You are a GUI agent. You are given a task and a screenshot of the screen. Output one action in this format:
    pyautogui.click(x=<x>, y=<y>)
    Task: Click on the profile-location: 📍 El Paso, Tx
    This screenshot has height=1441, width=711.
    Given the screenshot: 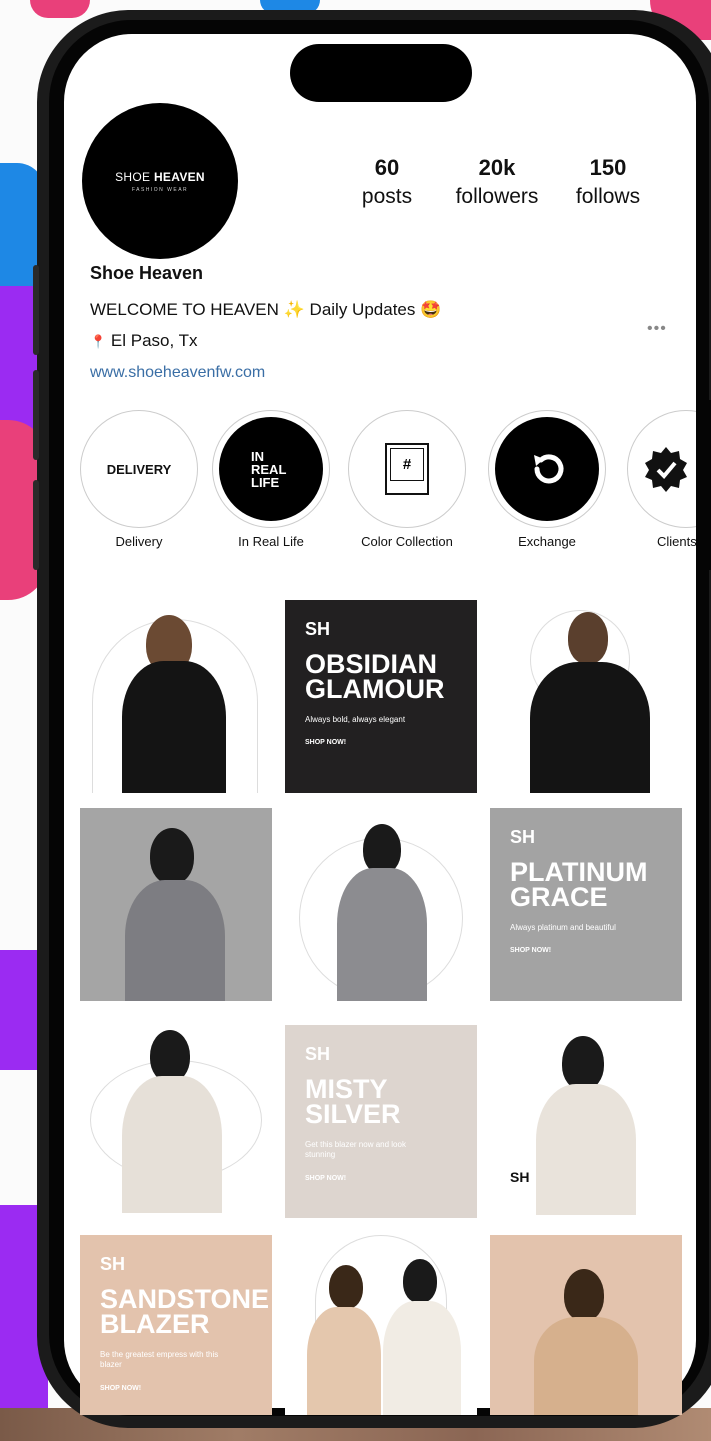 What is the action you would take?
    pyautogui.click(x=144, y=340)
    